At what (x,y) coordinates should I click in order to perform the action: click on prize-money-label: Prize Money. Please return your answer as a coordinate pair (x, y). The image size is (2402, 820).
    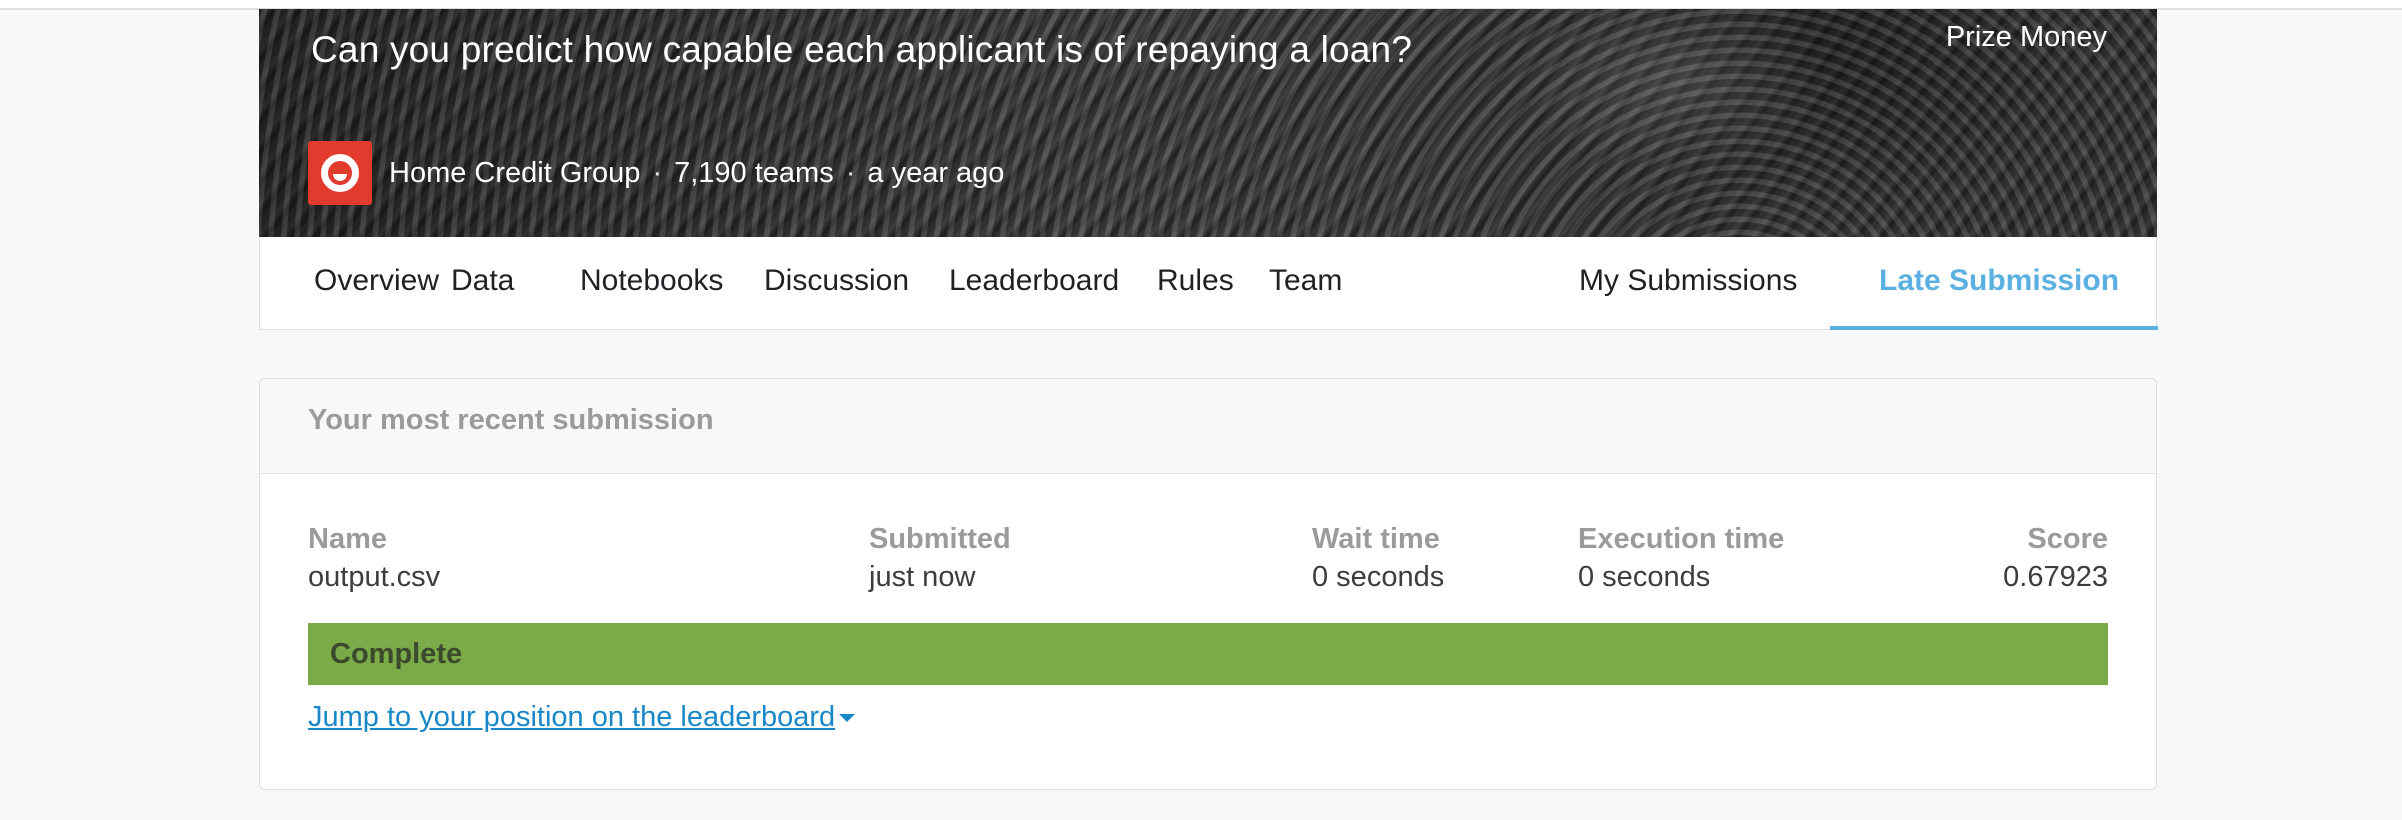
    Looking at the image, I should click on (2026, 37).